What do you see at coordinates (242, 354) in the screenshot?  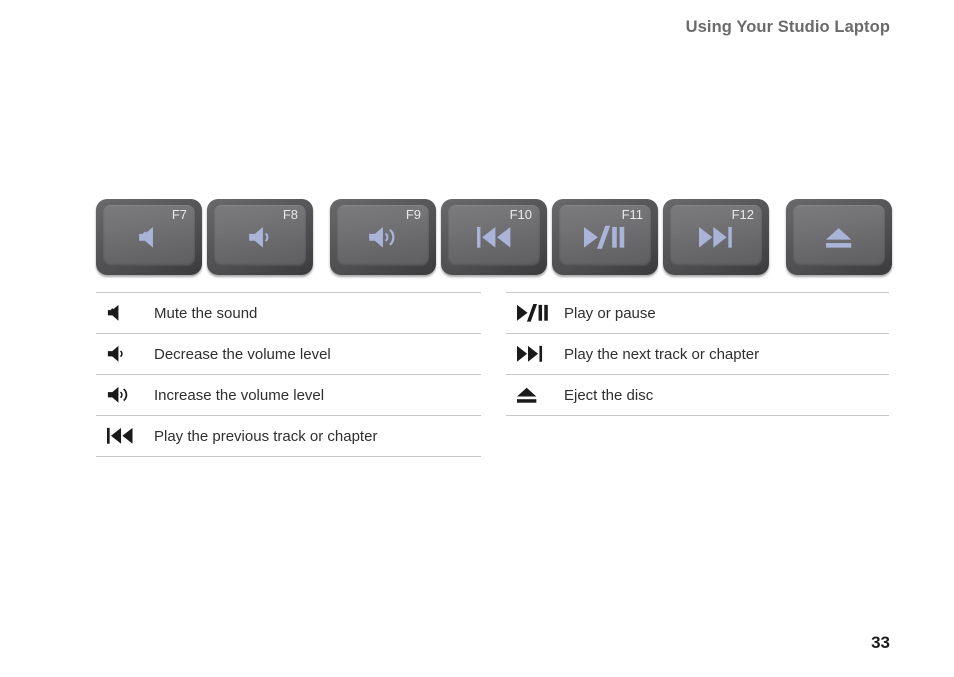 I see `legend-description: Decrease the volume level` at bounding box center [242, 354].